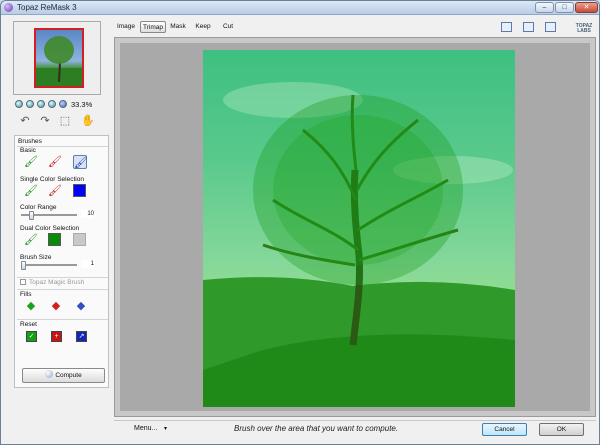 The image size is (600, 445). Describe the element at coordinates (26, 294) in the screenshot. I see `fills-label: Fills` at that location.